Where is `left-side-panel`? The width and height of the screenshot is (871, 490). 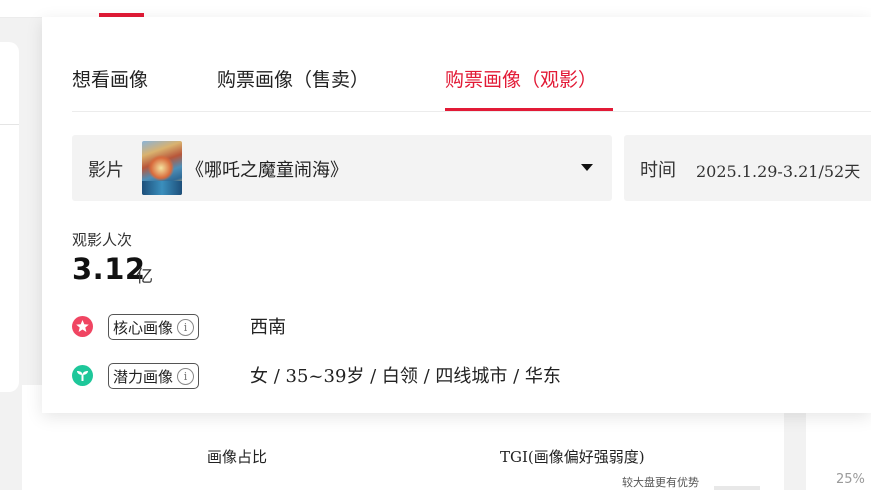
left-side-panel is located at coordinates (9, 217).